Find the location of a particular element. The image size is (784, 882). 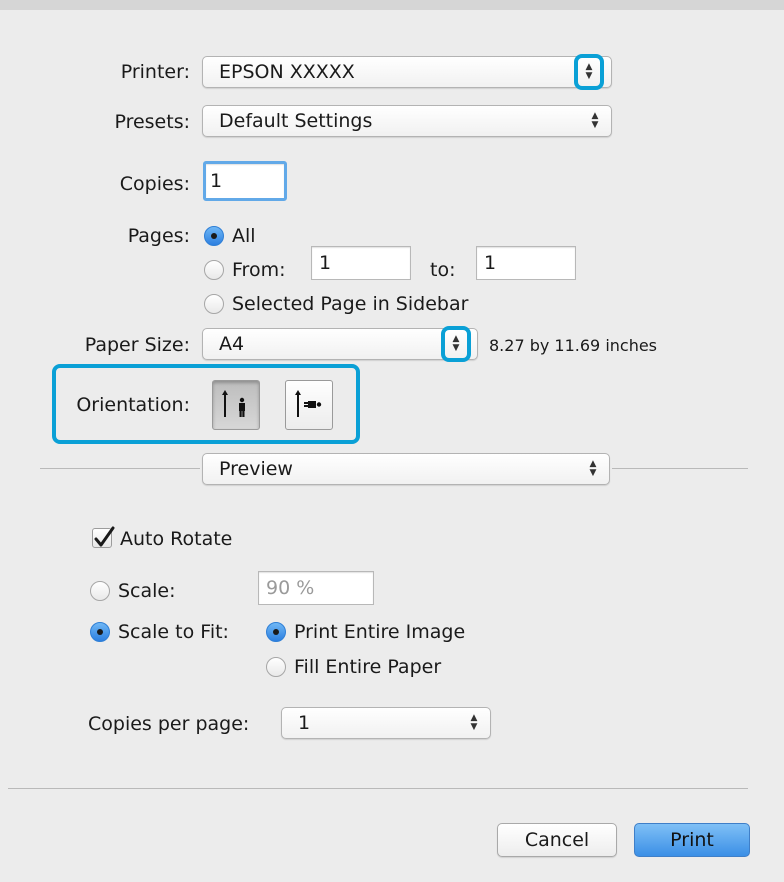

section-separator-left is located at coordinates (120, 468).